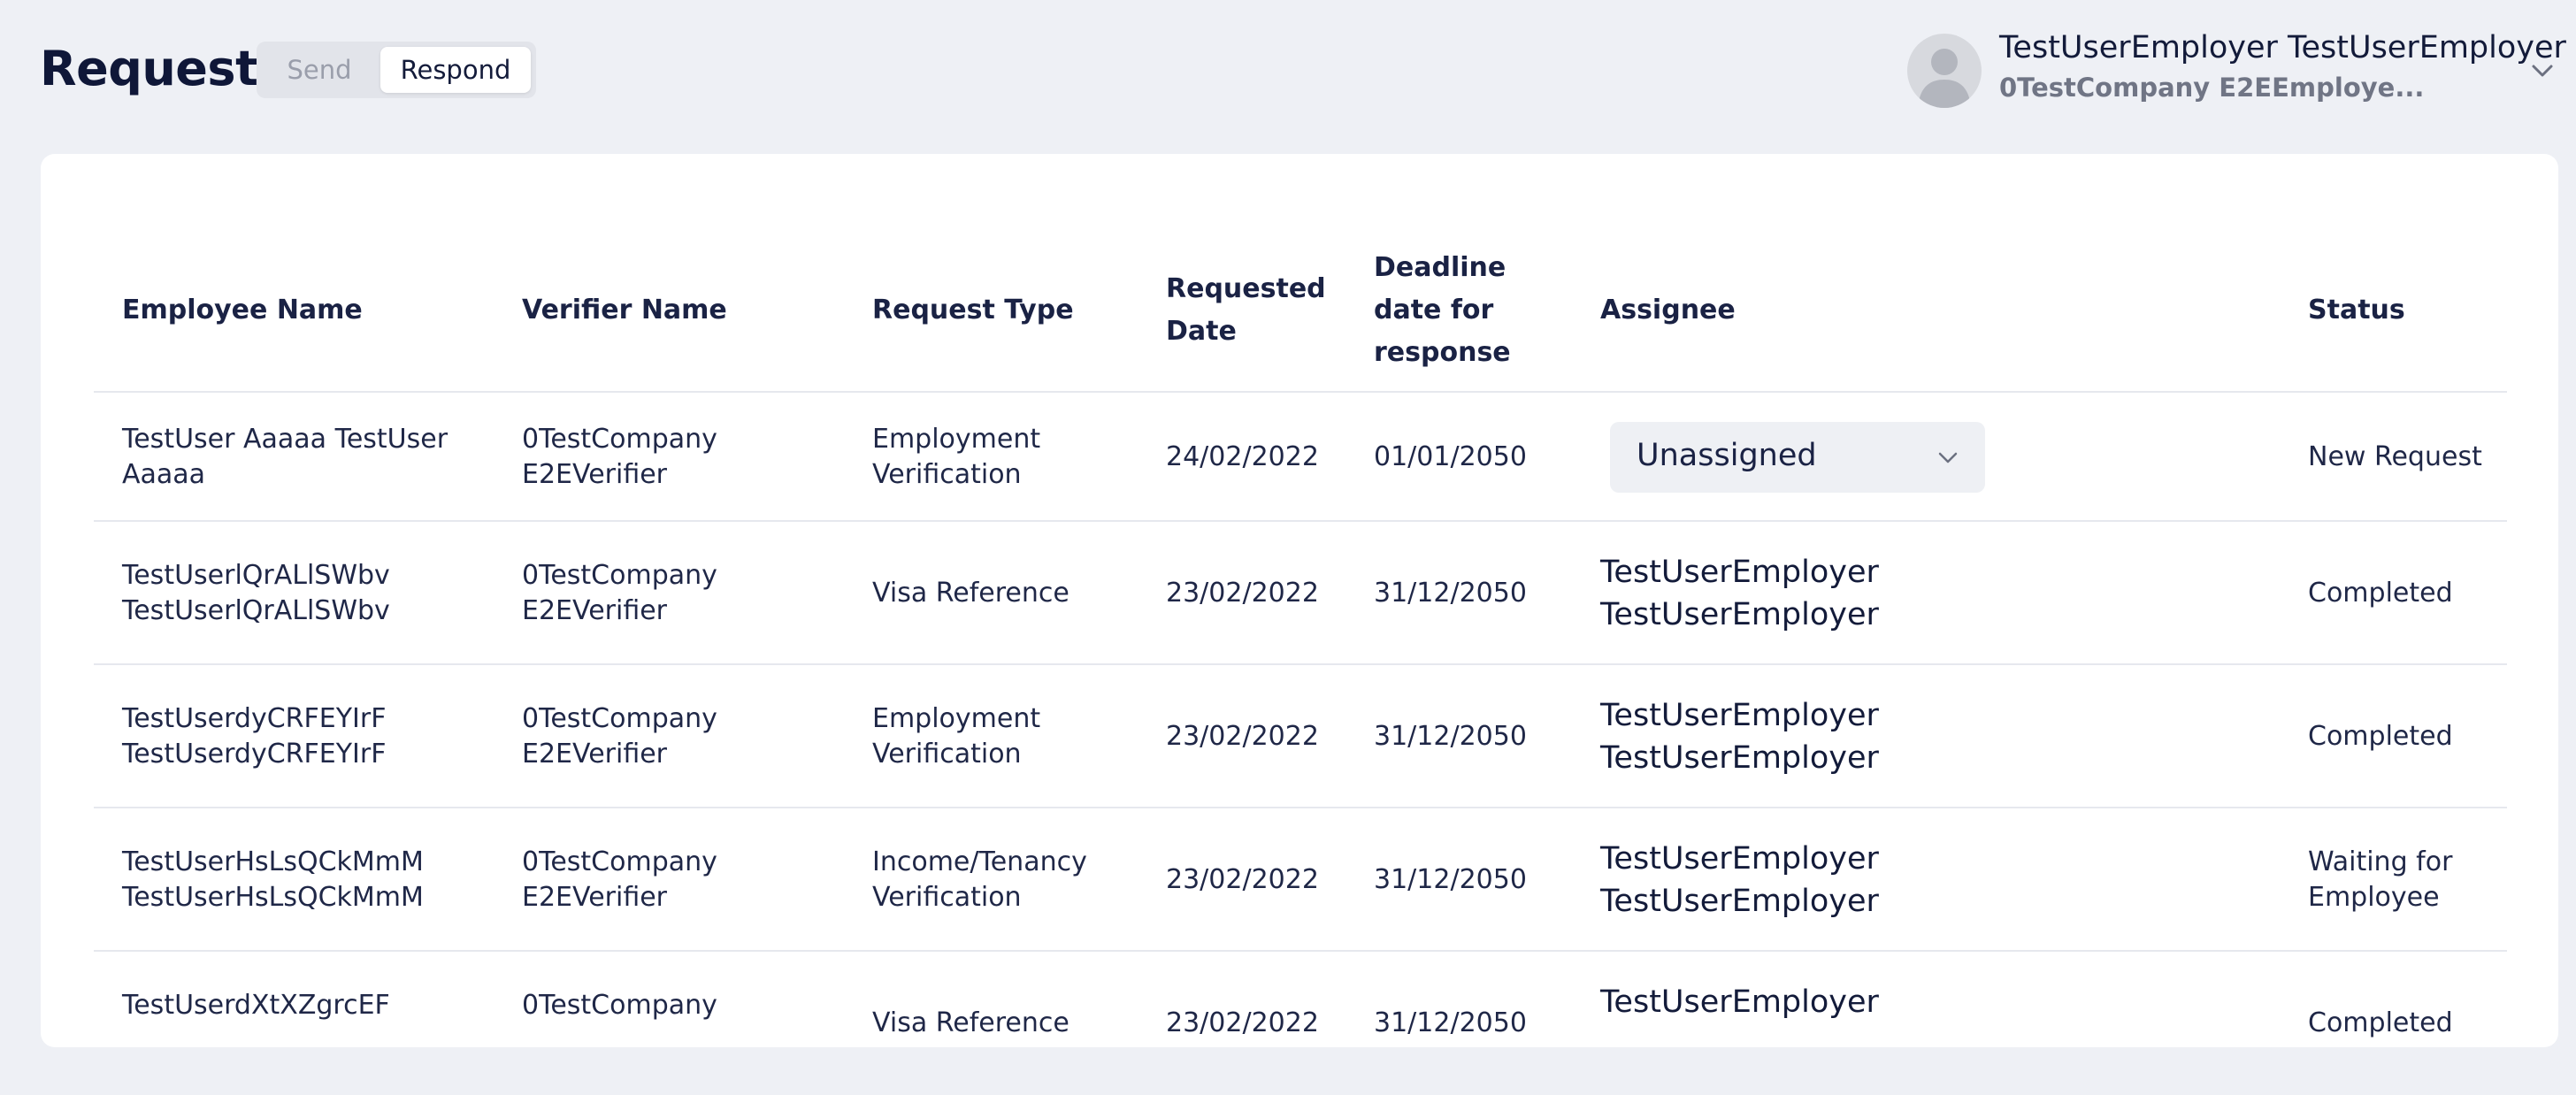  I want to click on assignee-select: Unassigned, so click(1797, 458).